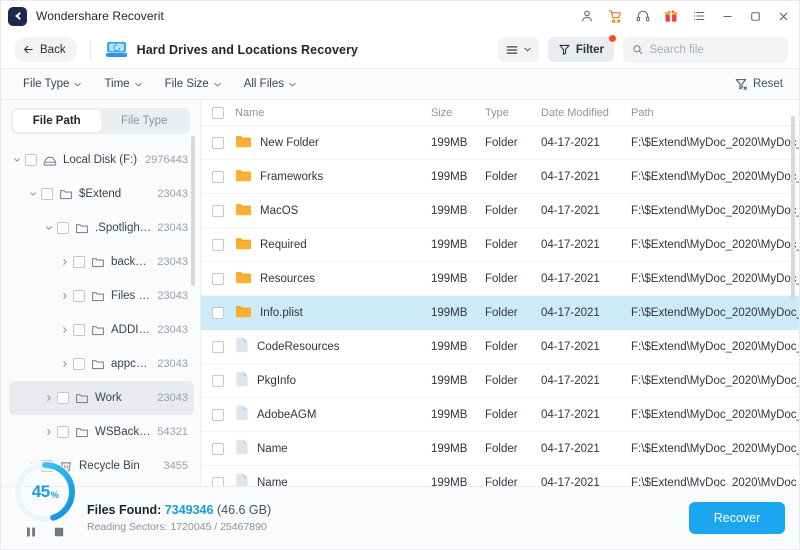  Describe the element at coordinates (449, 414) in the screenshot. I see `row-size: 199MB` at that location.